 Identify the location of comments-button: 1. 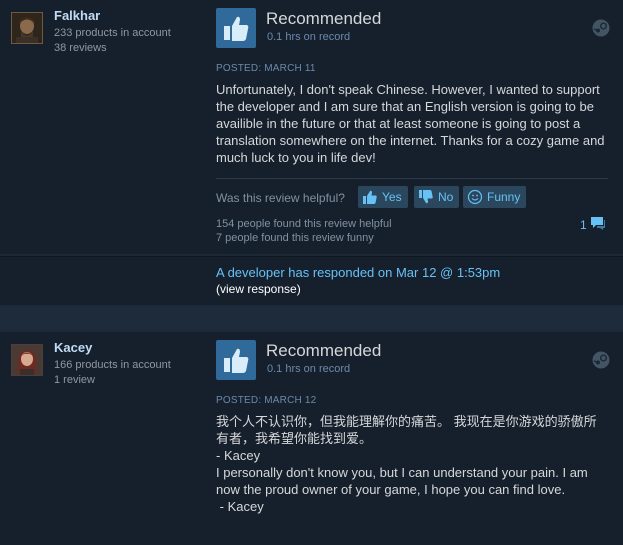
(593, 224).